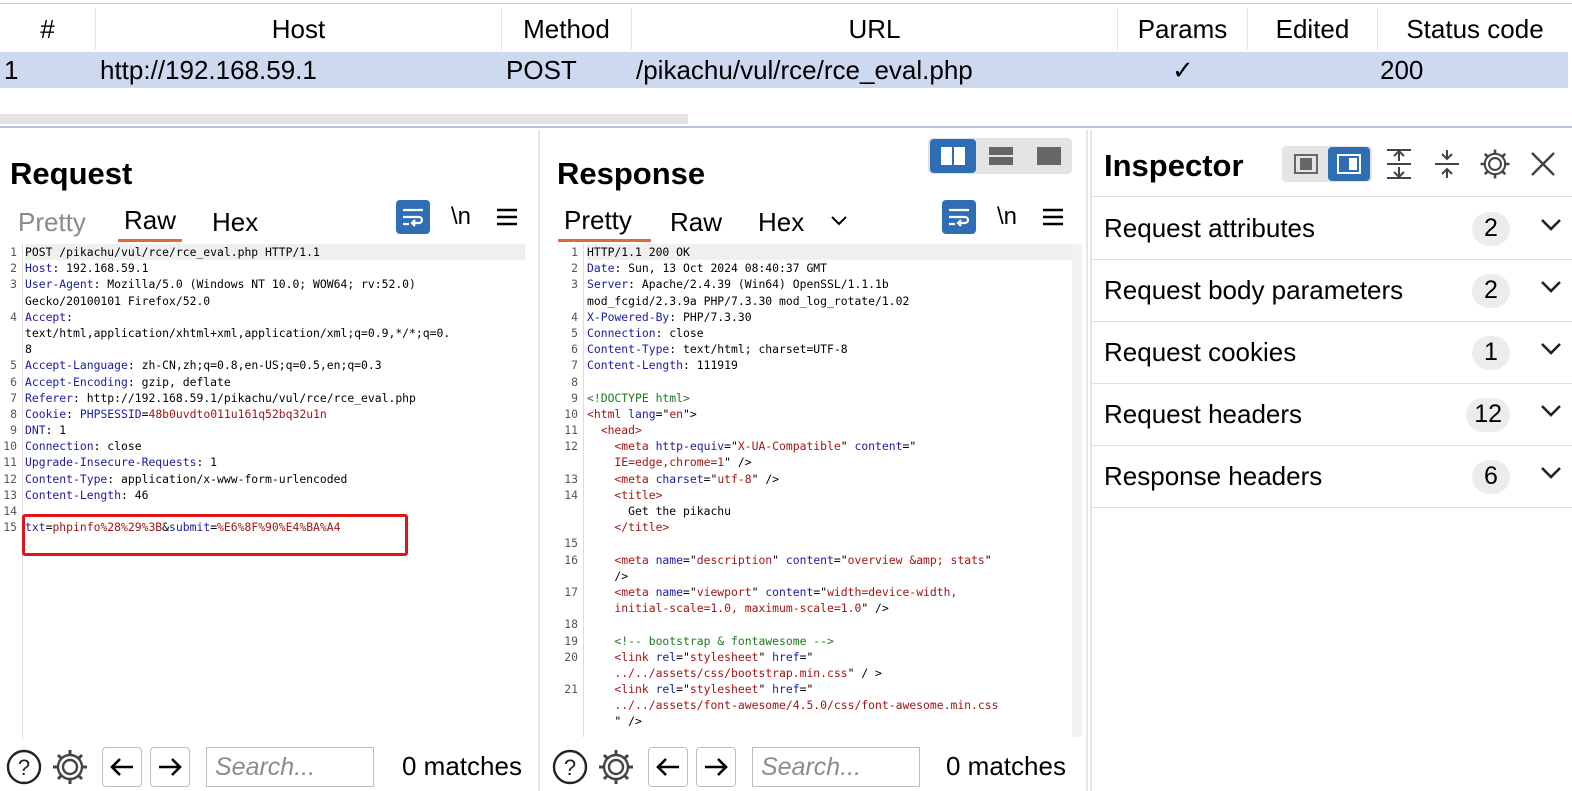 Image resolution: width=1572 pixels, height=791 pixels. What do you see at coordinates (953, 156) in the screenshot?
I see `split-horizontal-icon` at bounding box center [953, 156].